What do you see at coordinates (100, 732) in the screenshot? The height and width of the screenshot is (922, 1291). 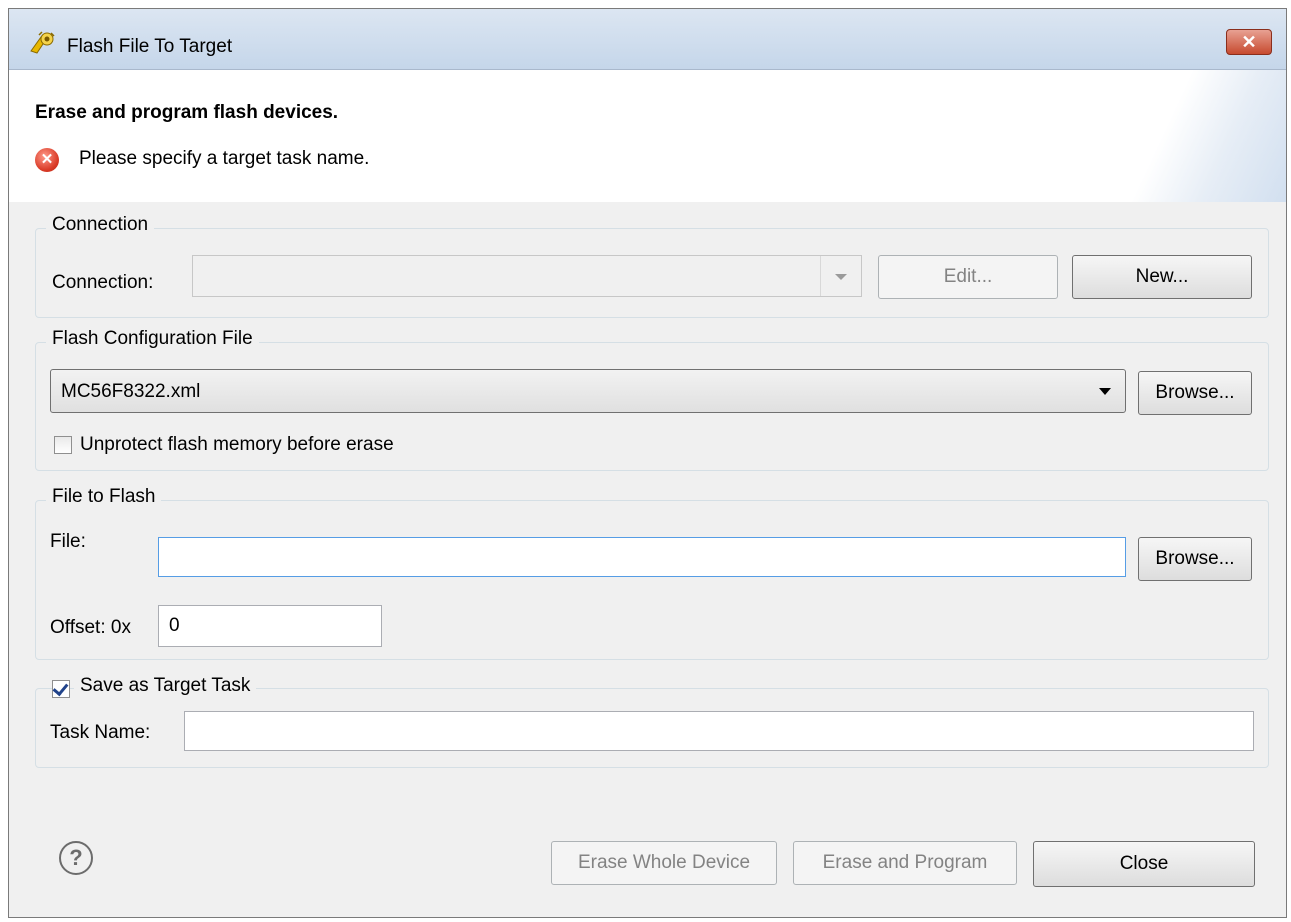 I see `task-name-label: Task Name:` at bounding box center [100, 732].